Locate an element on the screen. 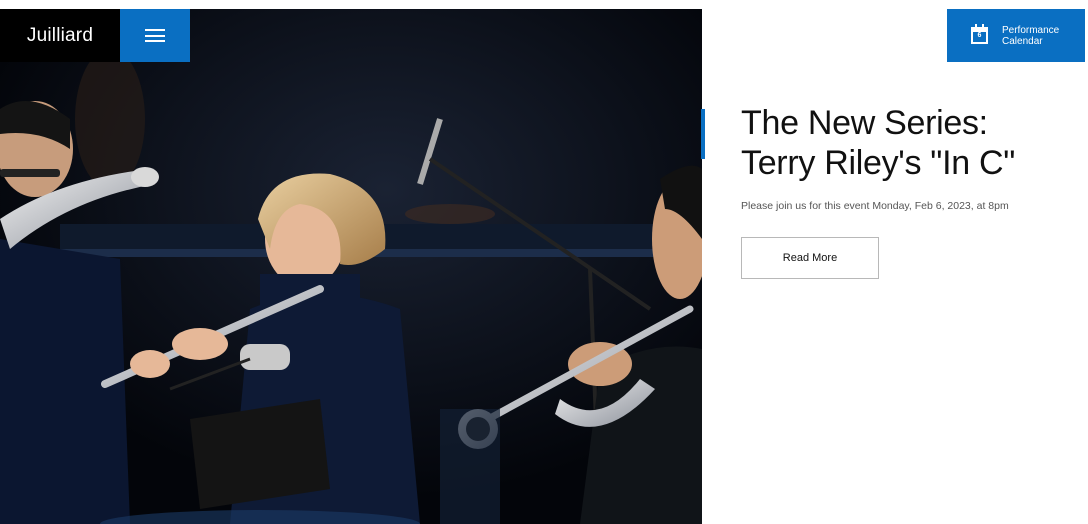  menu-button is located at coordinates (155, 35).